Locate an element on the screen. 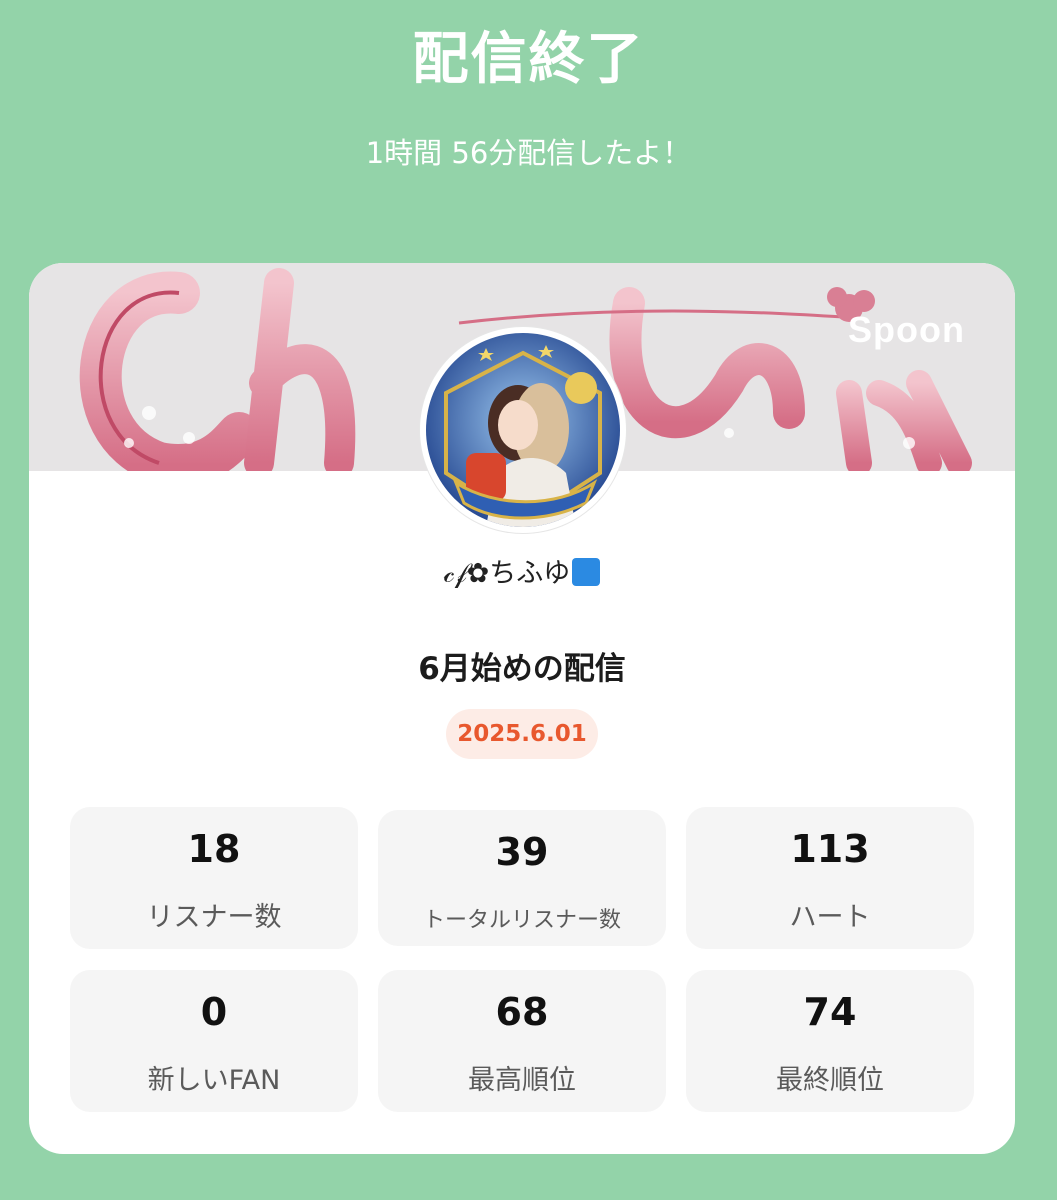  date-badge: 2025.6.01 is located at coordinates (522, 734).